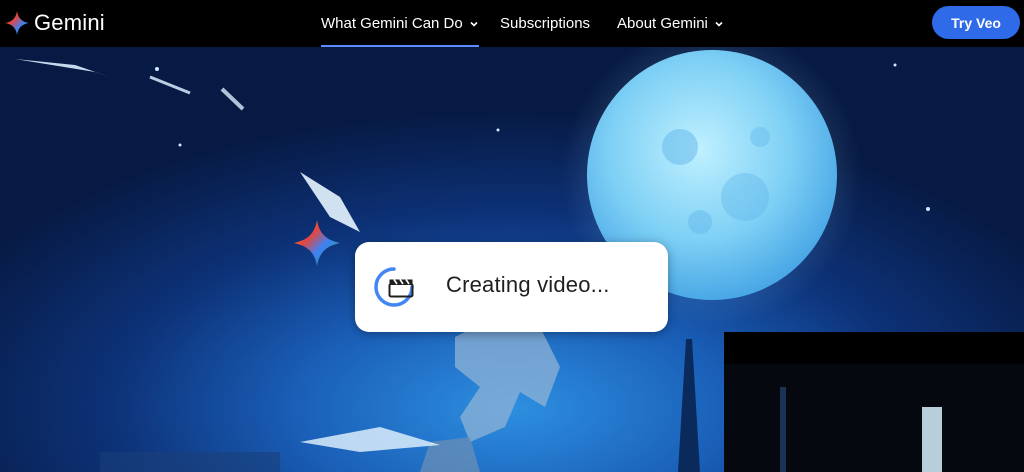  Describe the element at coordinates (976, 22) in the screenshot. I see `try-veo-button: Try Veo` at that location.